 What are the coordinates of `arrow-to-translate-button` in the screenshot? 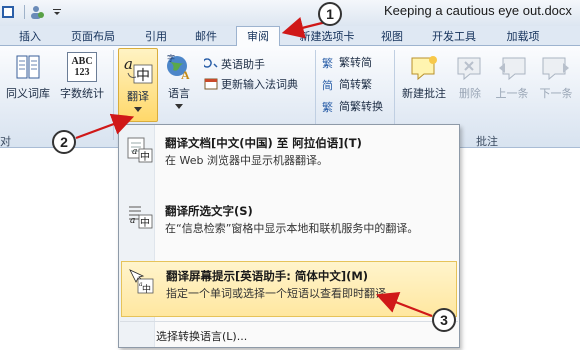 It's located at (105, 126).